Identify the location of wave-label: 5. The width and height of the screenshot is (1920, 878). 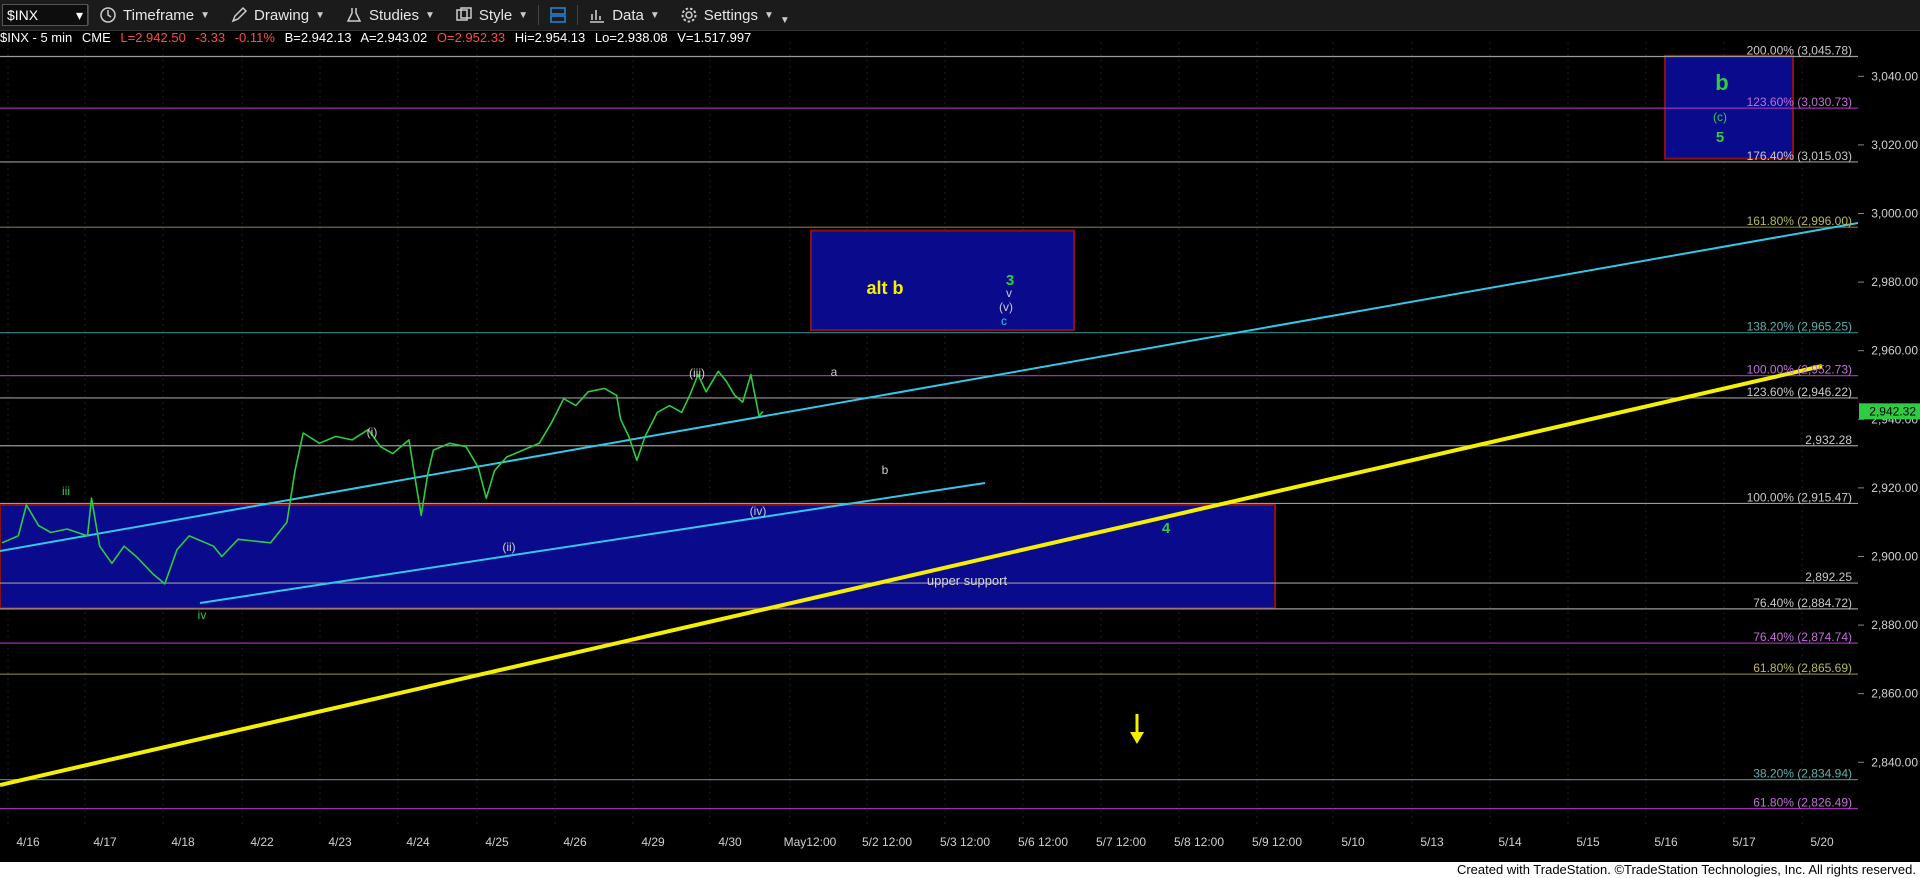
(1720, 137).